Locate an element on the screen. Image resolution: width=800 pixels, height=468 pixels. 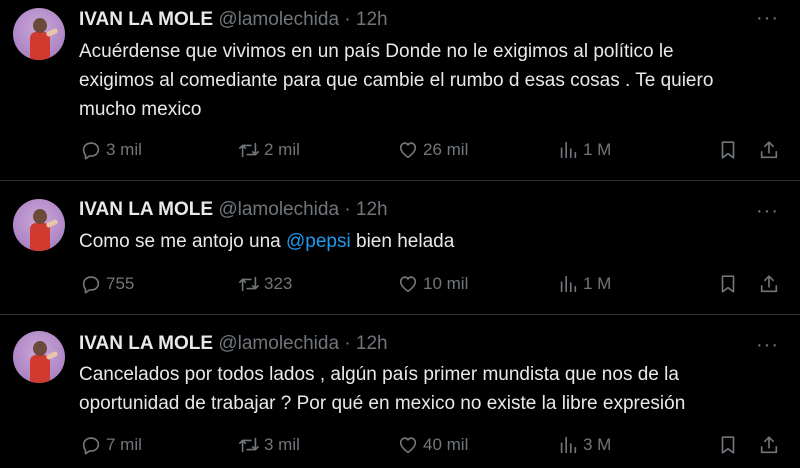
retweet-button: 3 mil is located at coordinates (269, 445).